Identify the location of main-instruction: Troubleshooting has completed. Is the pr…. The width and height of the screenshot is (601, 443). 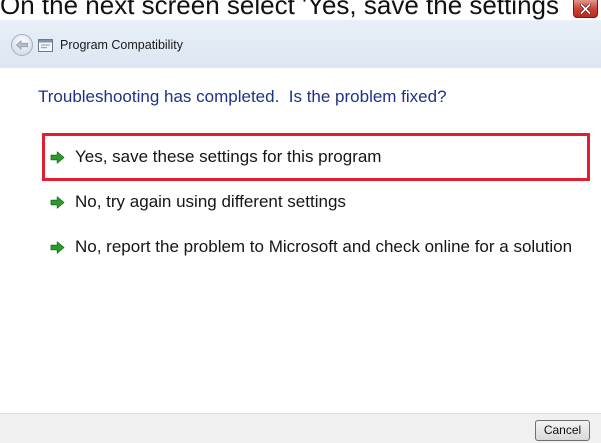
(242, 96).